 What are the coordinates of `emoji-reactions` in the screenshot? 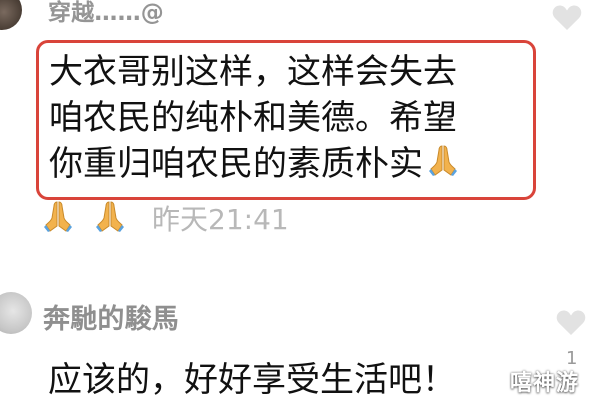 It's located at (93, 220).